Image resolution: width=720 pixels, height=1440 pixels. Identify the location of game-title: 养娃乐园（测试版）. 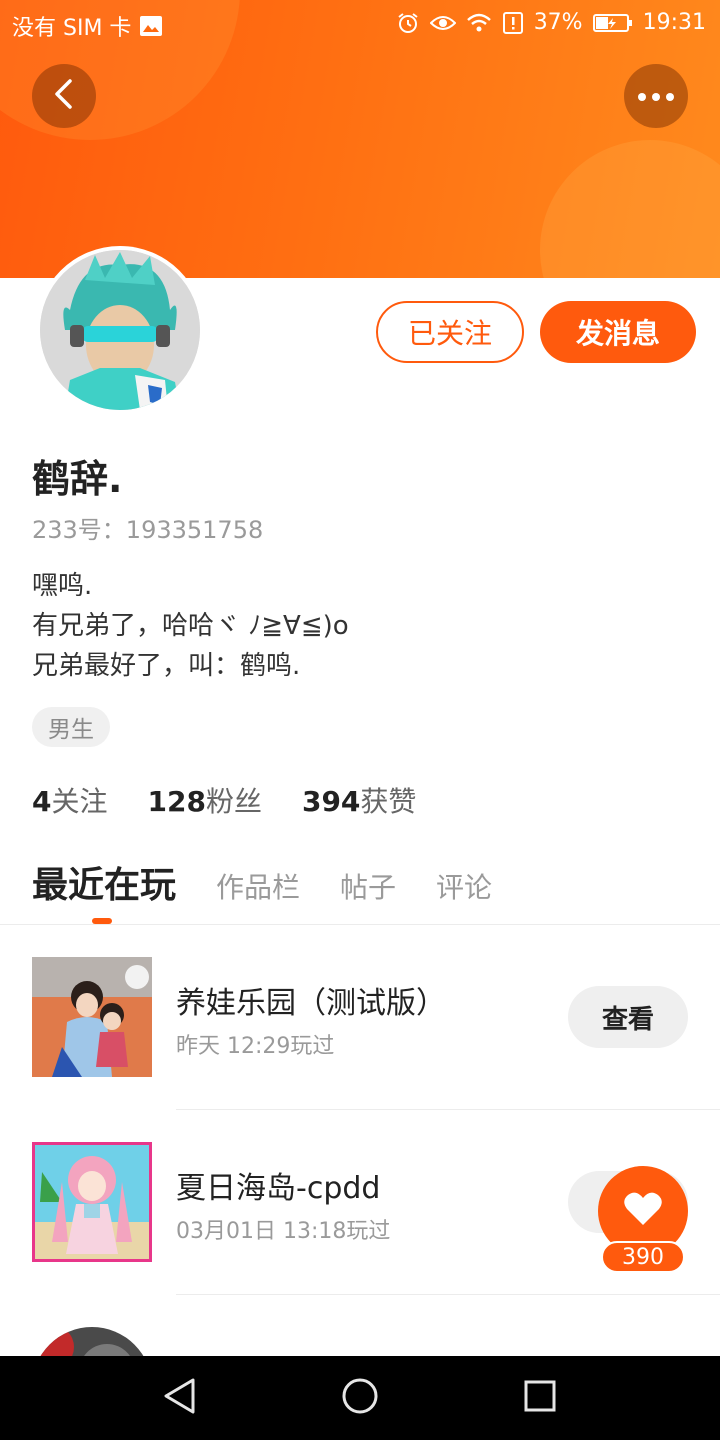
(311, 1003).